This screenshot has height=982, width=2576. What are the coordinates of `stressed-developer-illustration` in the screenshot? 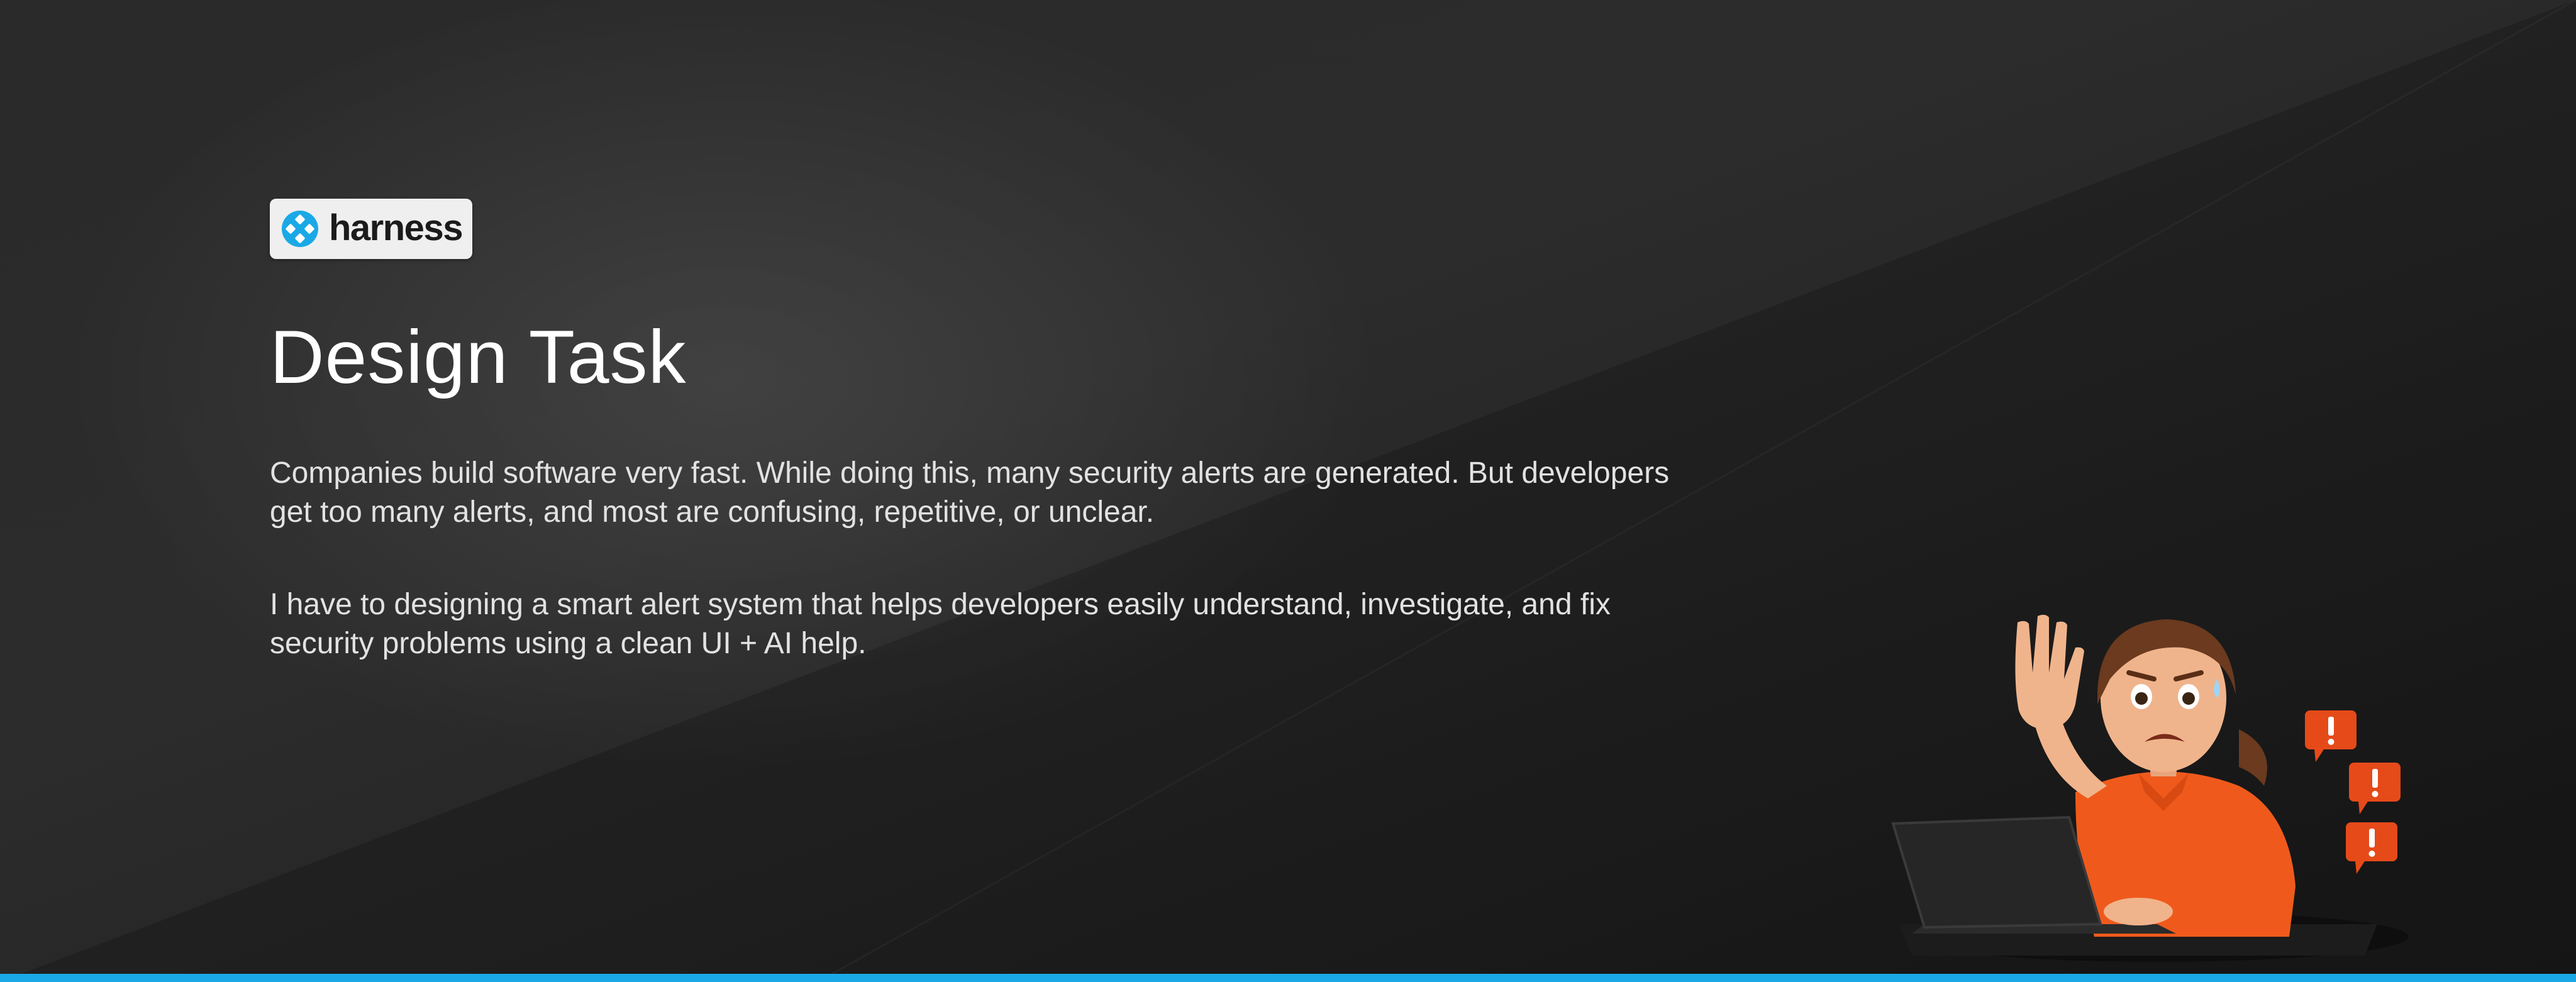 It's located at (2150, 788).